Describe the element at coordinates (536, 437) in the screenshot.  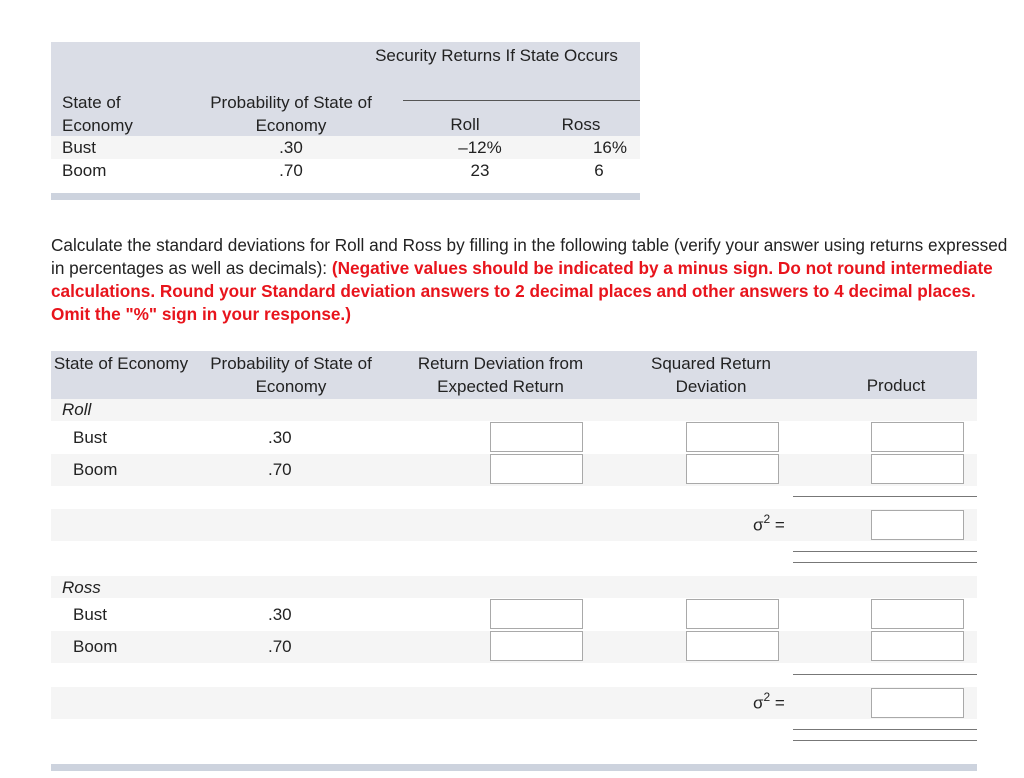
I see `roll-bust-return-deviation-input` at that location.